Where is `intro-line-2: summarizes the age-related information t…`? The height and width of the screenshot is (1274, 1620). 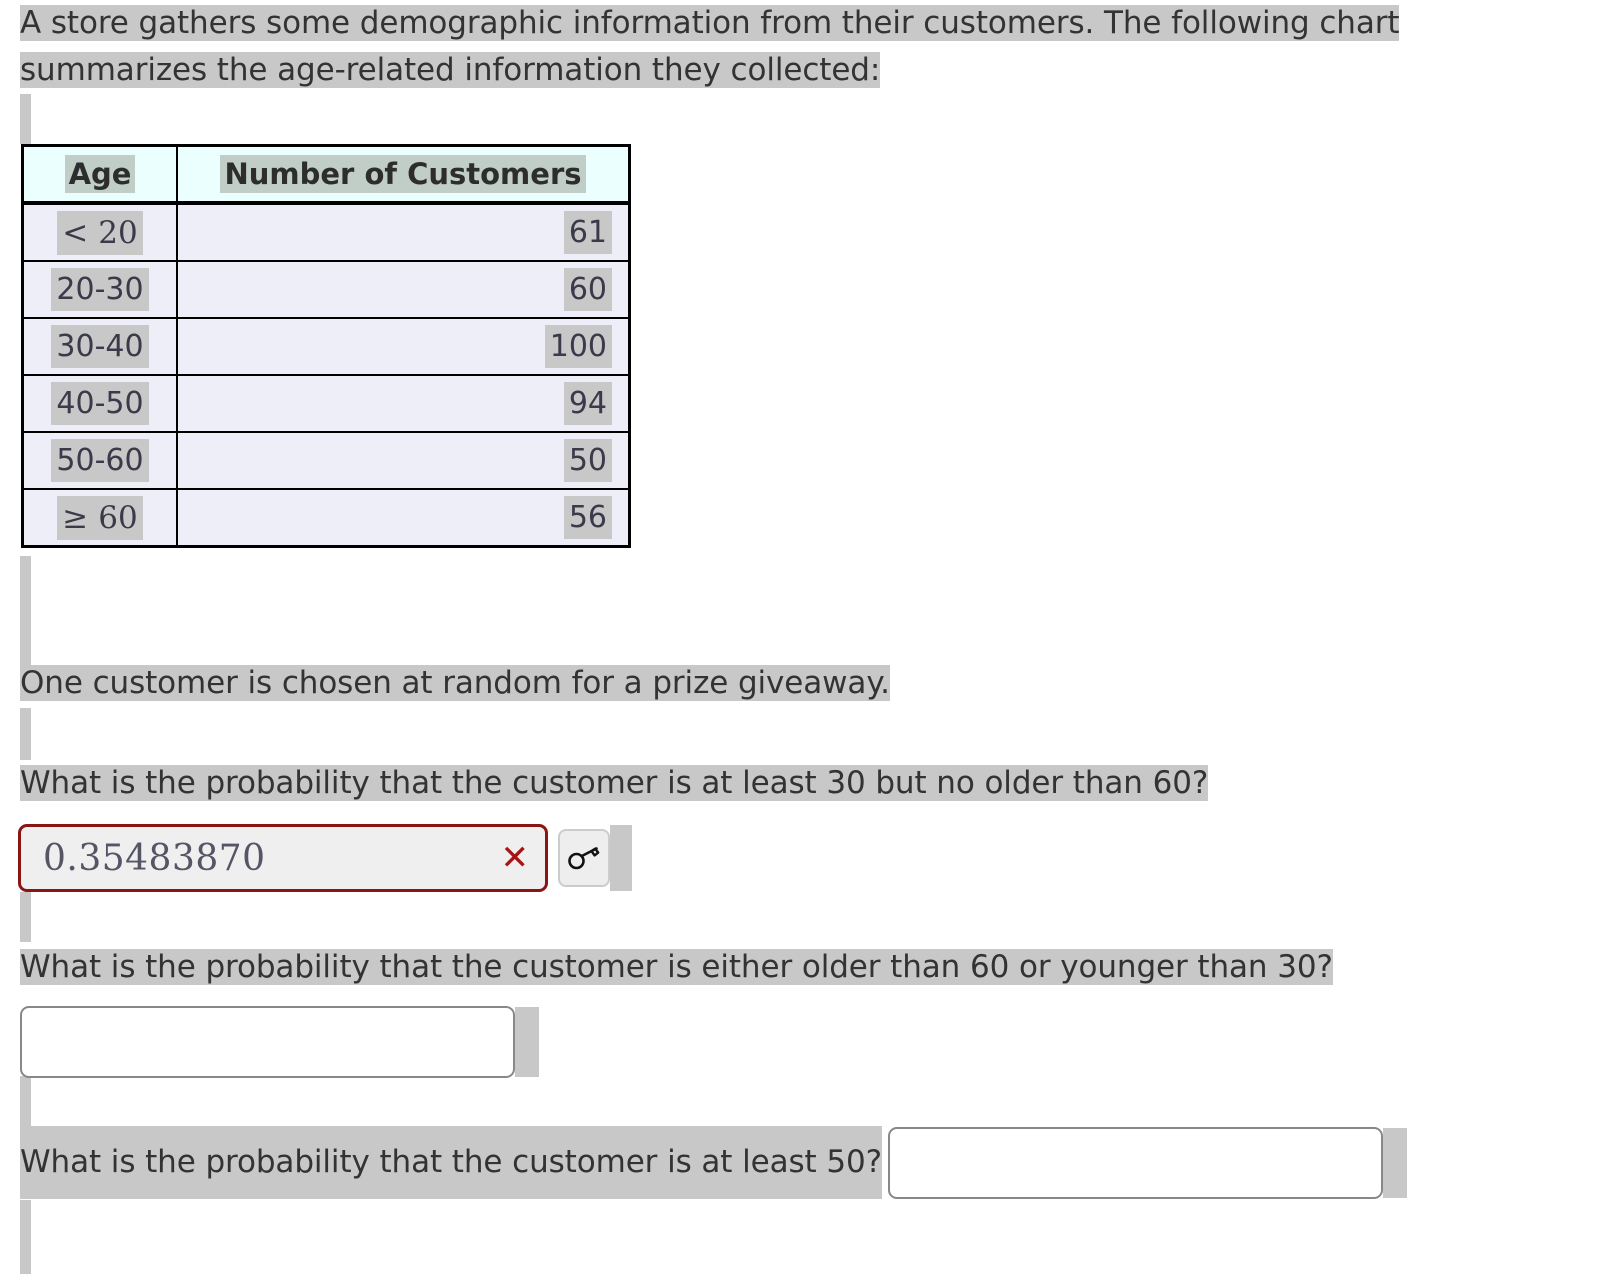 intro-line-2: summarizes the age-related information t… is located at coordinates (450, 70).